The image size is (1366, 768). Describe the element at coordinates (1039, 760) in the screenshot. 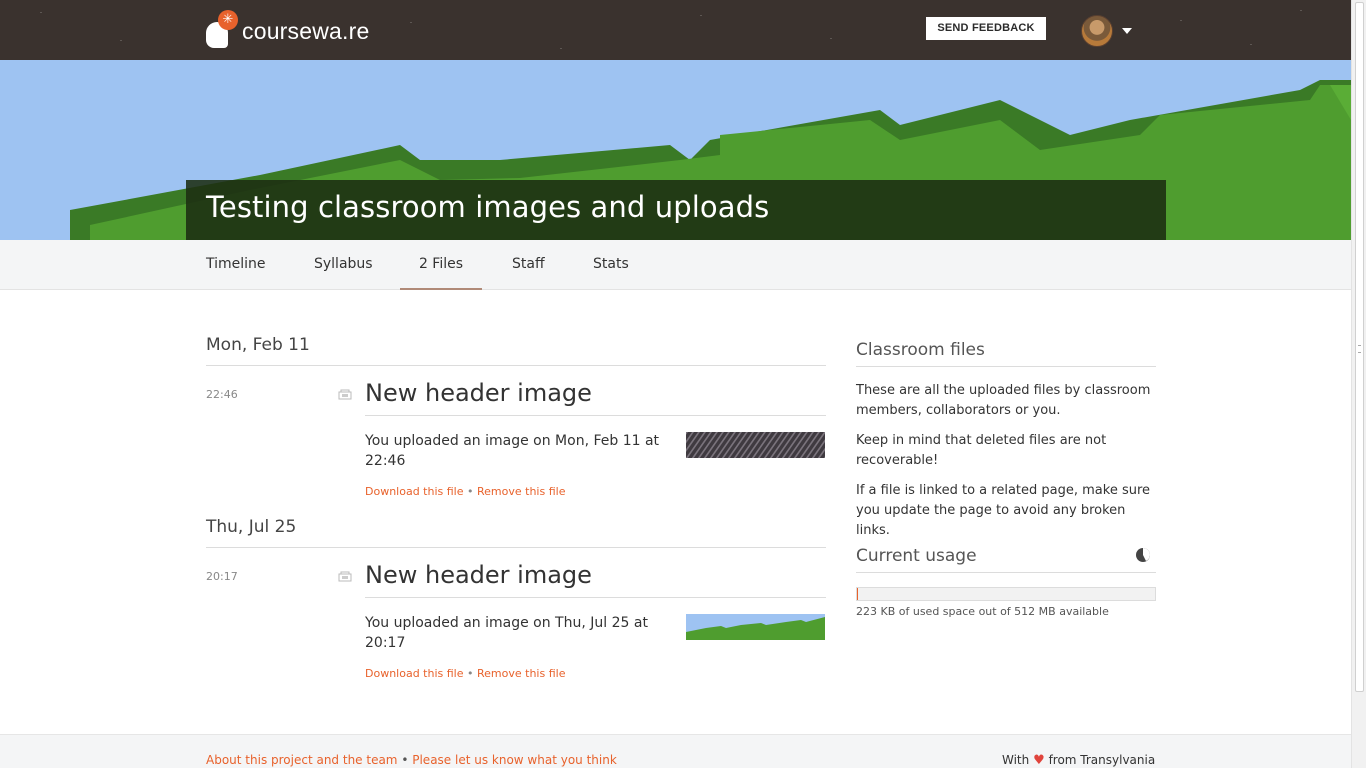

I see `heart-icon: ♥` at that location.